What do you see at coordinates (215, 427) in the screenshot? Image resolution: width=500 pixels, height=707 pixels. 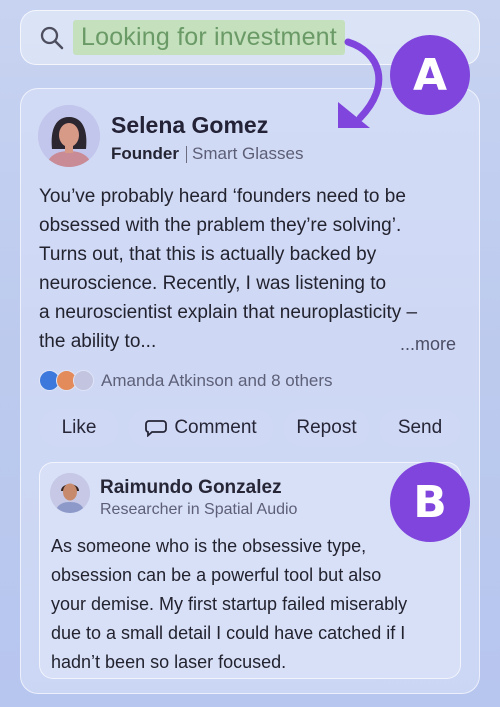 I see `comment-label: Comment` at bounding box center [215, 427].